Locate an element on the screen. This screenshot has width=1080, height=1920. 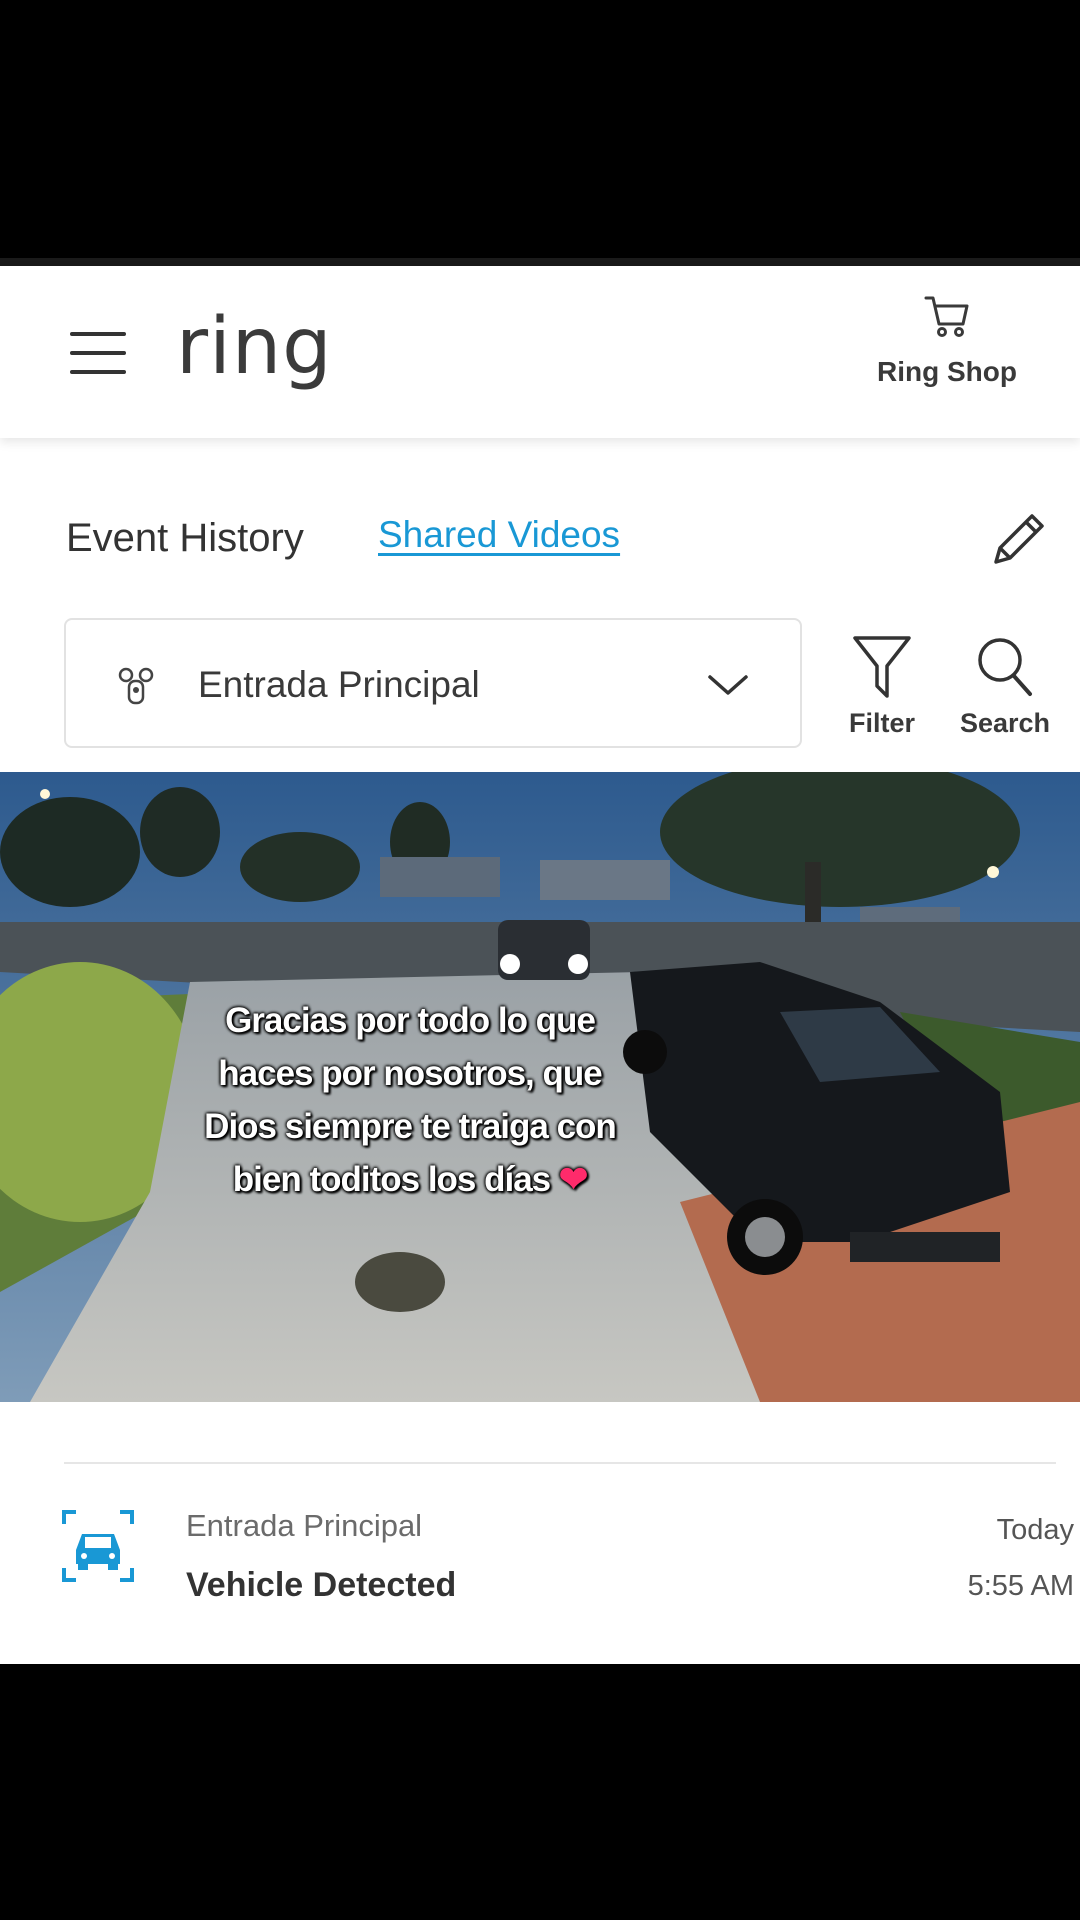
search-button: Search is located at coordinates (1005, 686).